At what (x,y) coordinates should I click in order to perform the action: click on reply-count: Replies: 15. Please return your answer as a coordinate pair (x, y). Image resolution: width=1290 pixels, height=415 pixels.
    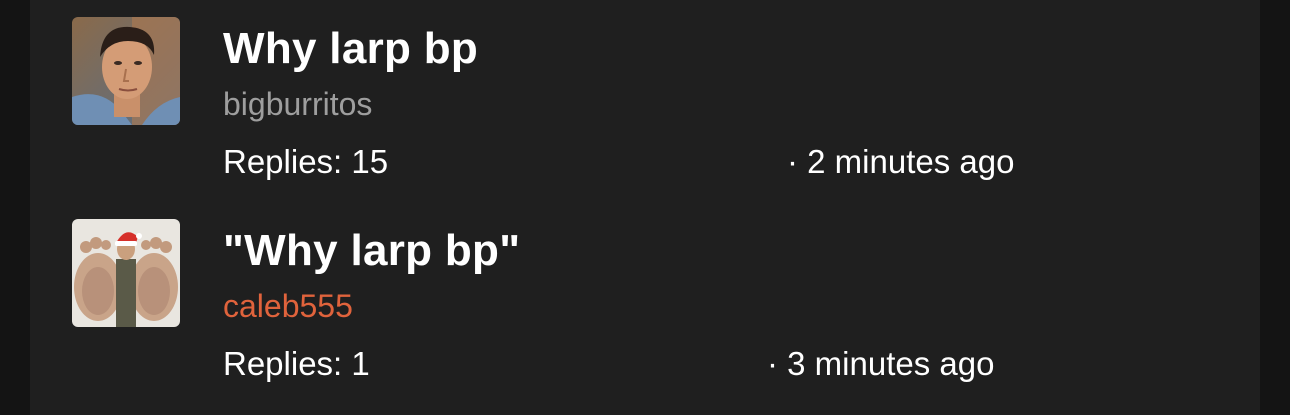
    Looking at the image, I should click on (306, 161).